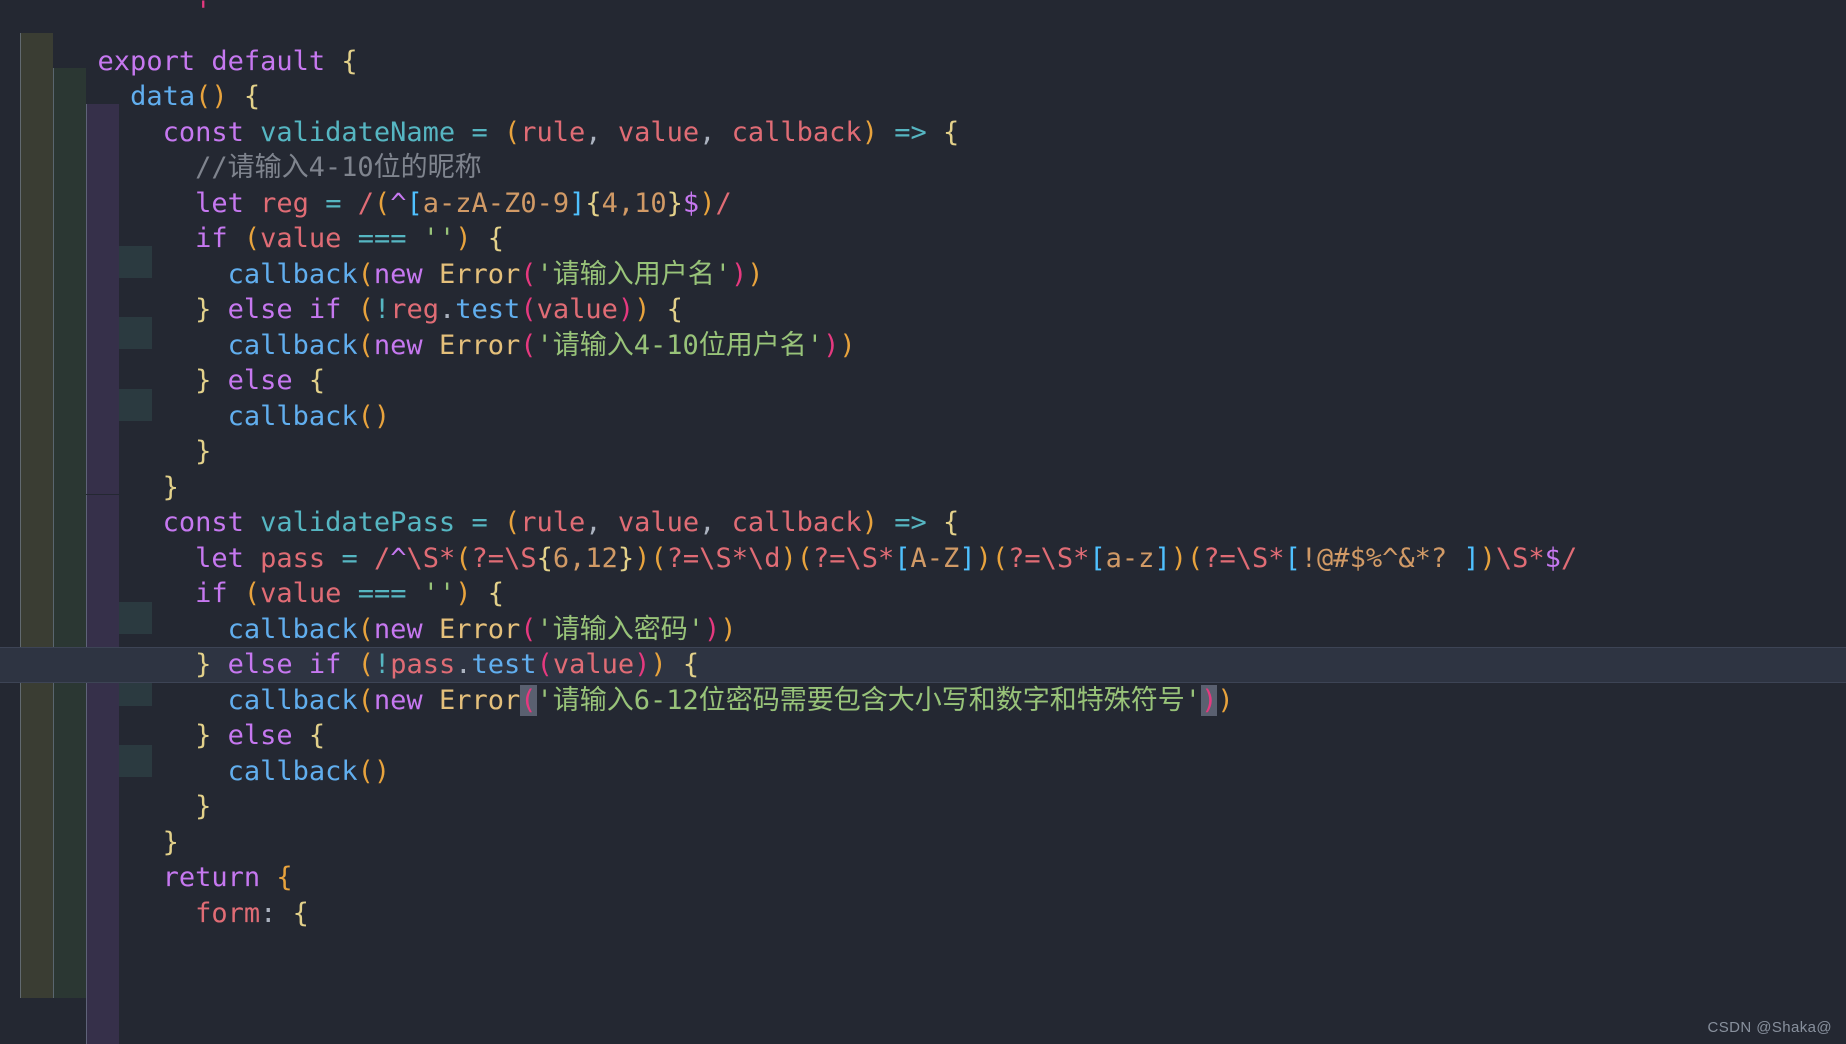  What do you see at coordinates (439, 309) in the screenshot?
I see `line-8-tokens: } else if (!reg.test(value)) {` at bounding box center [439, 309].